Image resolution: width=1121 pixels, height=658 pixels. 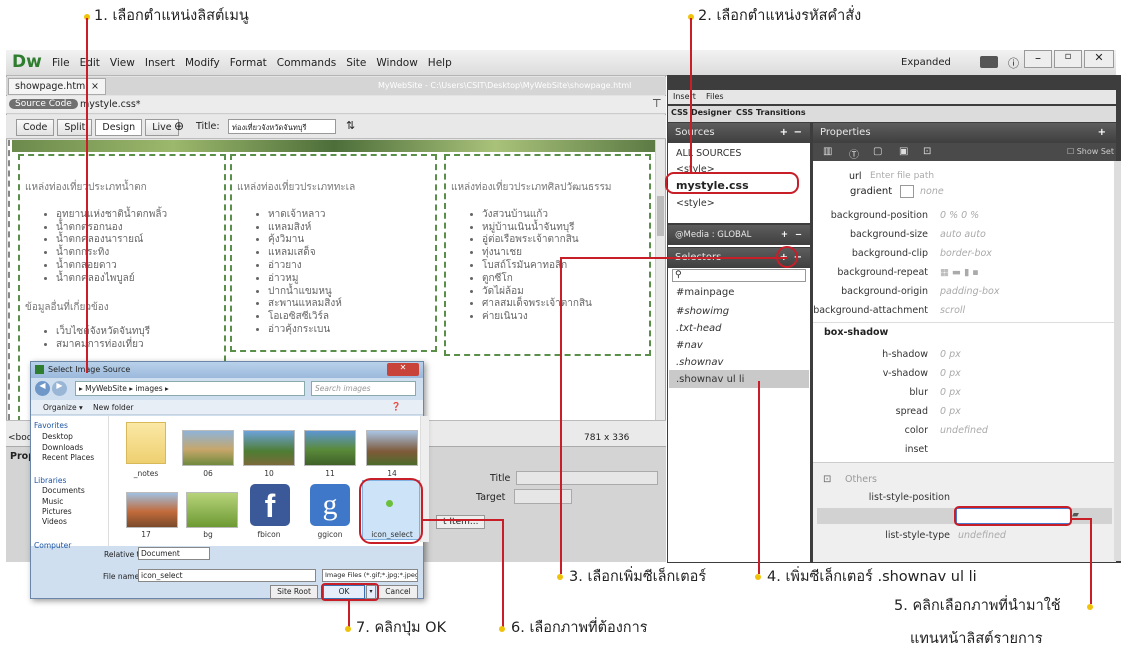 I want to click on property-value: border-box, so click(x=966, y=253).